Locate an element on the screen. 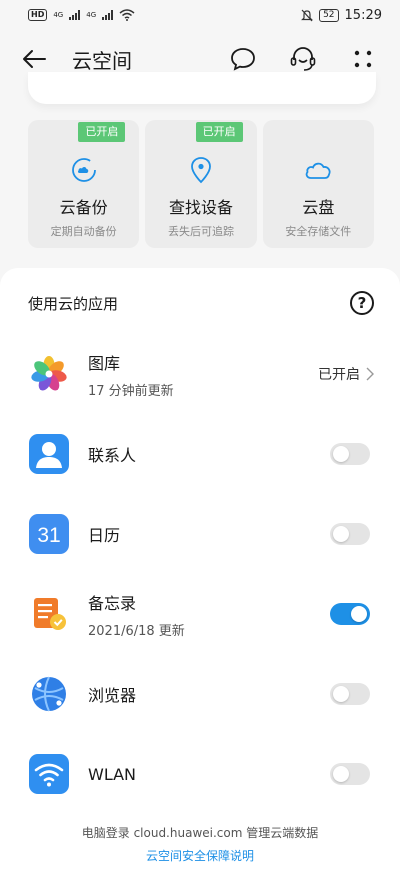  tile-cloud-drive: 云盘 安全存储文件 is located at coordinates (318, 184).